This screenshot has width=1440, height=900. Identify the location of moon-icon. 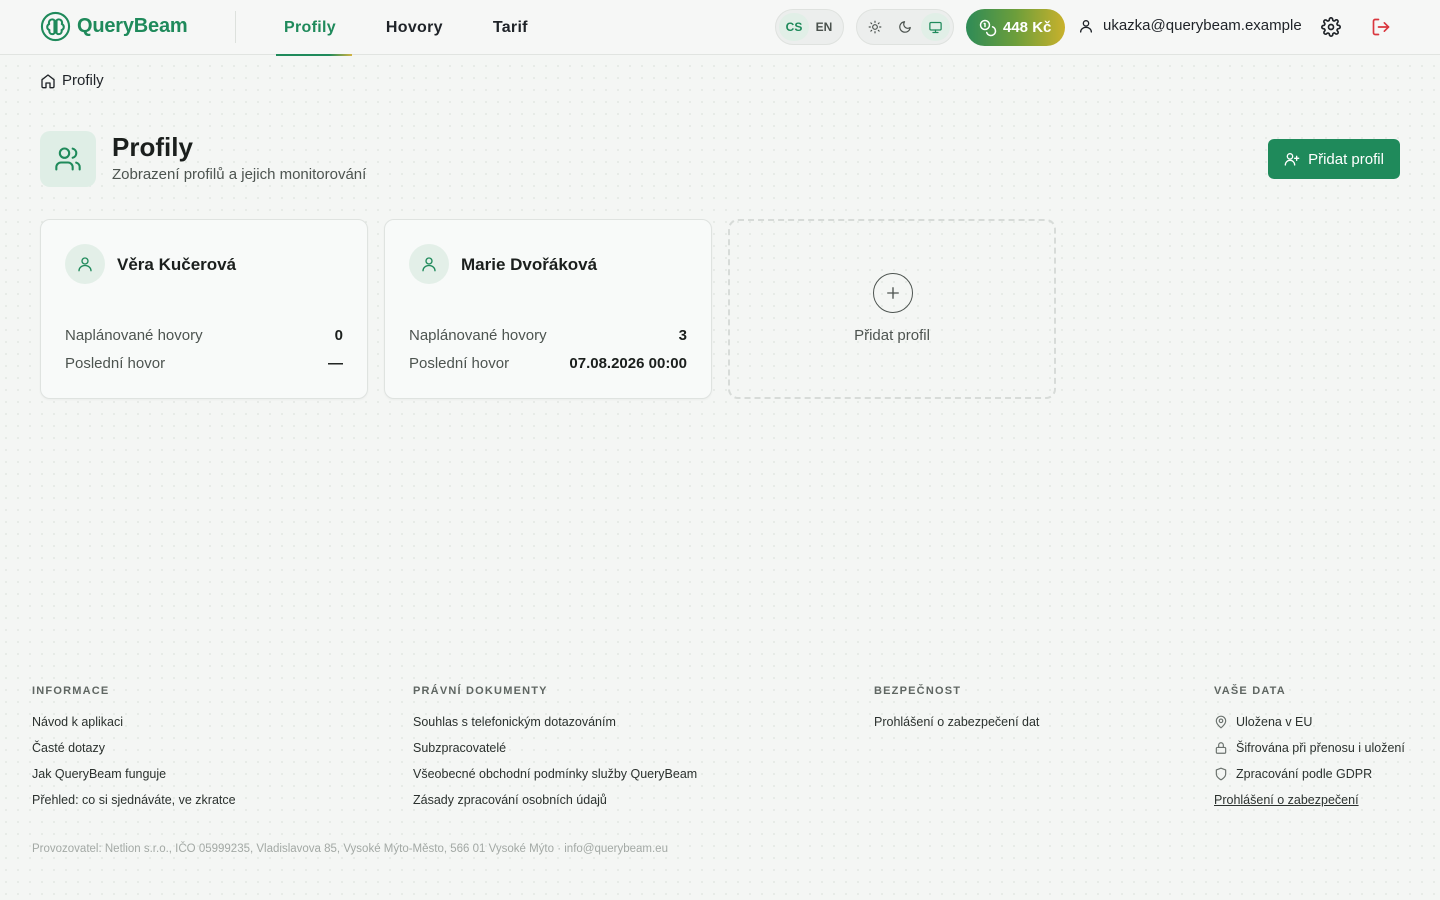
(905, 27).